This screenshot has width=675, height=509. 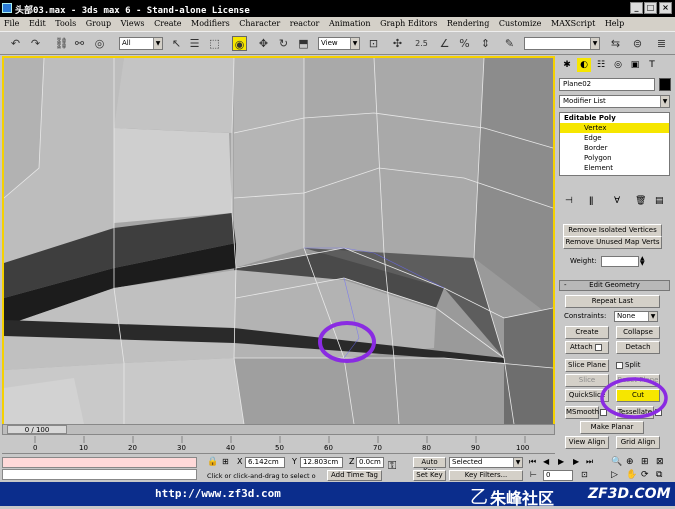 I want to click on lock-selection-icon: 🔒, so click(x=212, y=462).